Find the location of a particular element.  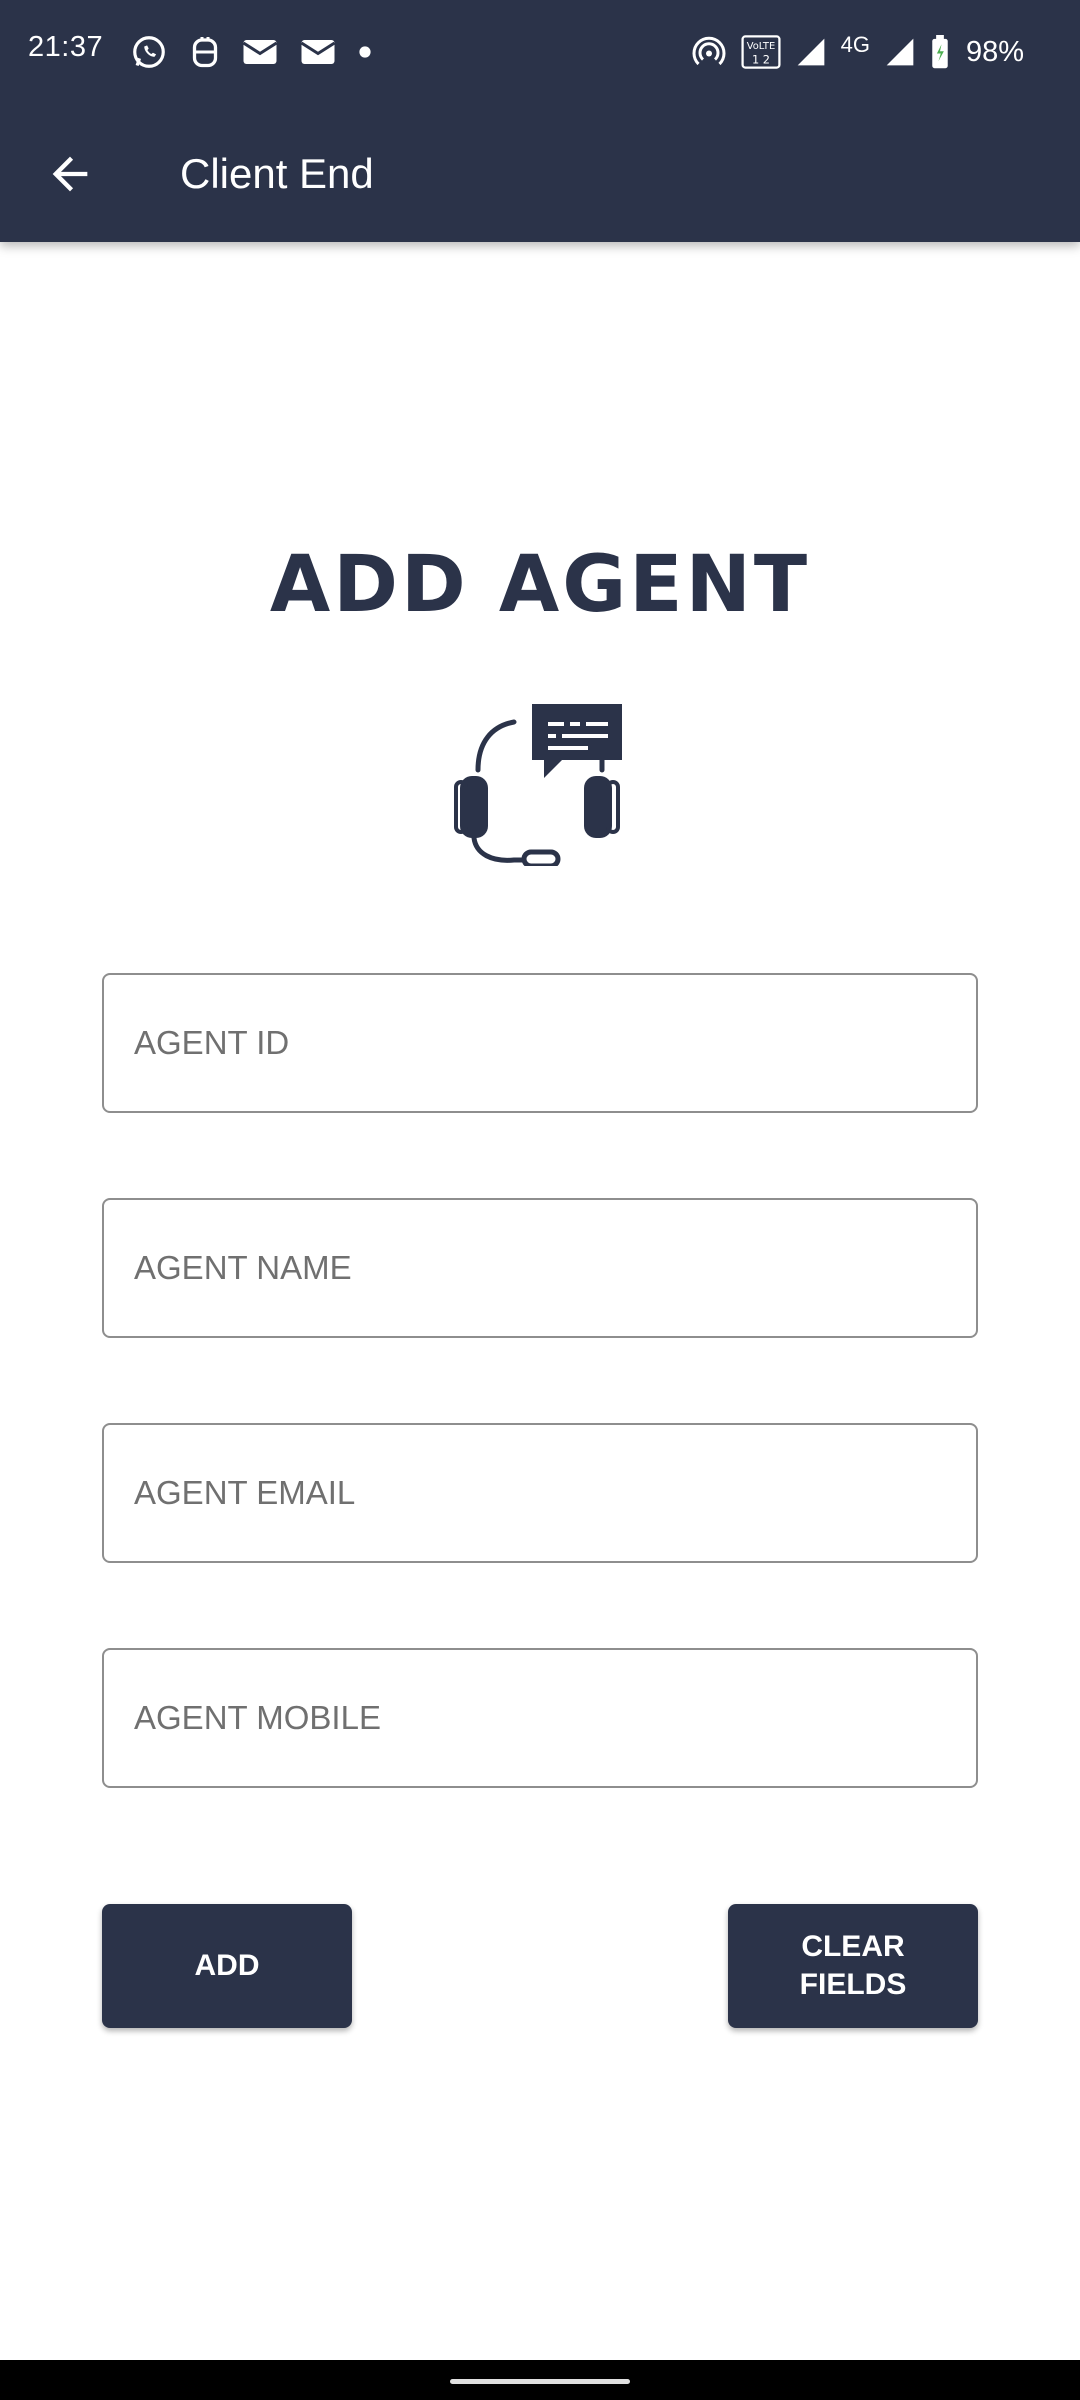

agent-id-field is located at coordinates (540, 1043).